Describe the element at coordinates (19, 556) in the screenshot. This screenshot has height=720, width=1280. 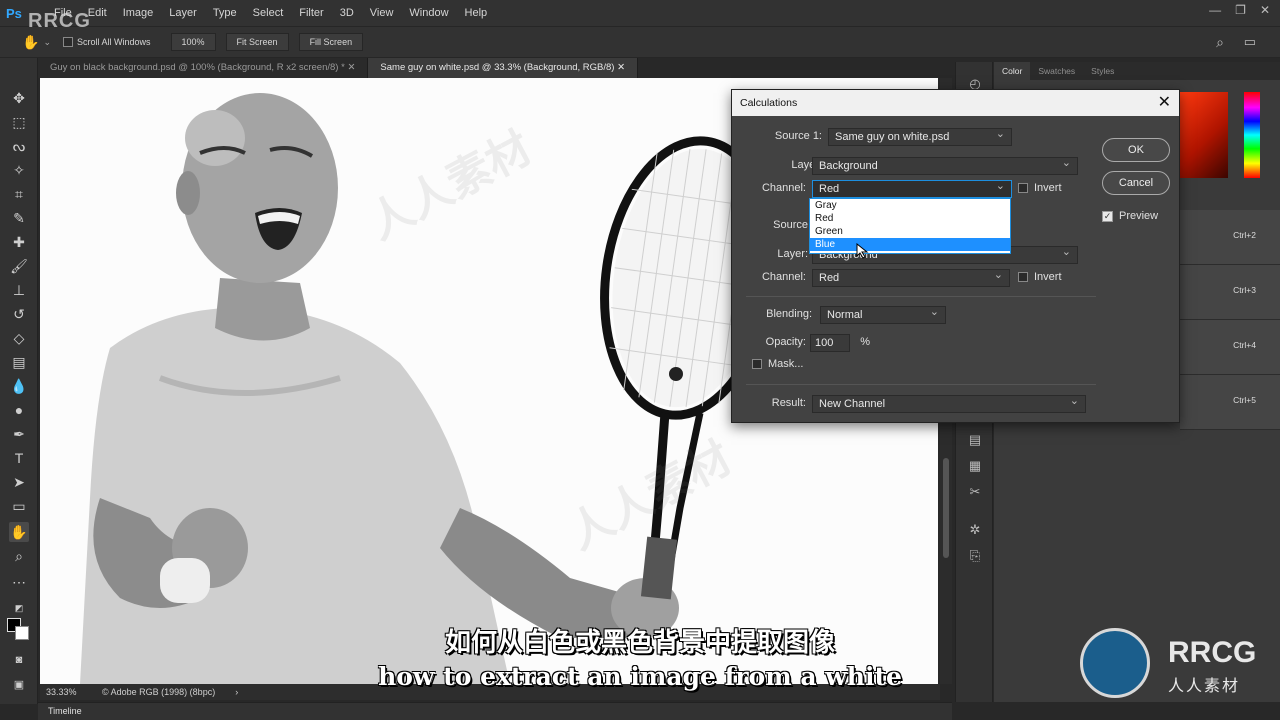
I see `zoom-tool-icon: ⌕` at that location.